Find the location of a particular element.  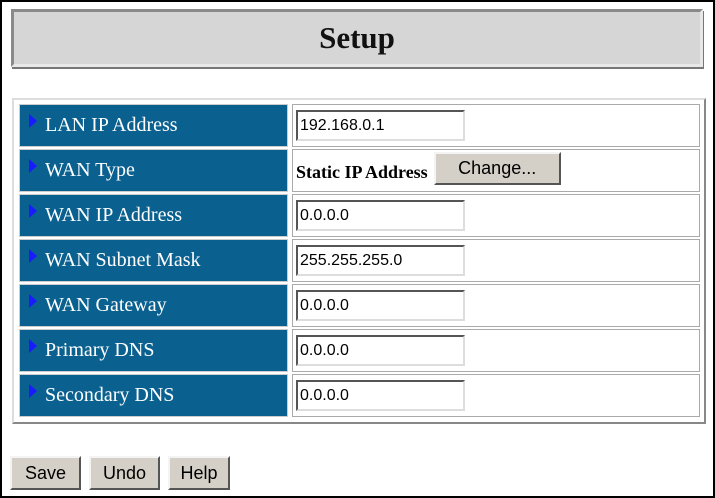

row-wan-ip: WAN IP Address is located at coordinates (359, 216).